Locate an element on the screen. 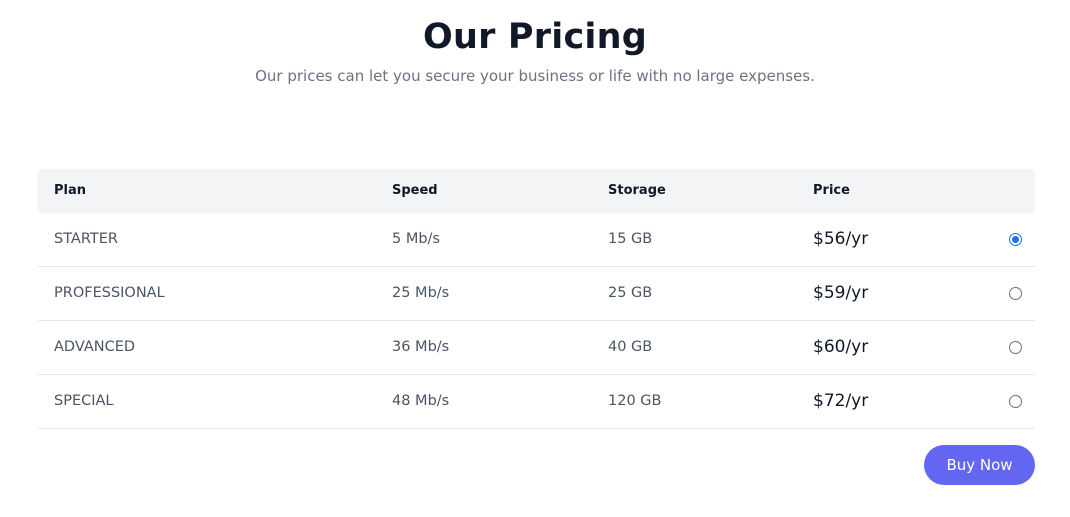 The image size is (1070, 517). plan-radio-professional is located at coordinates (1015, 293).